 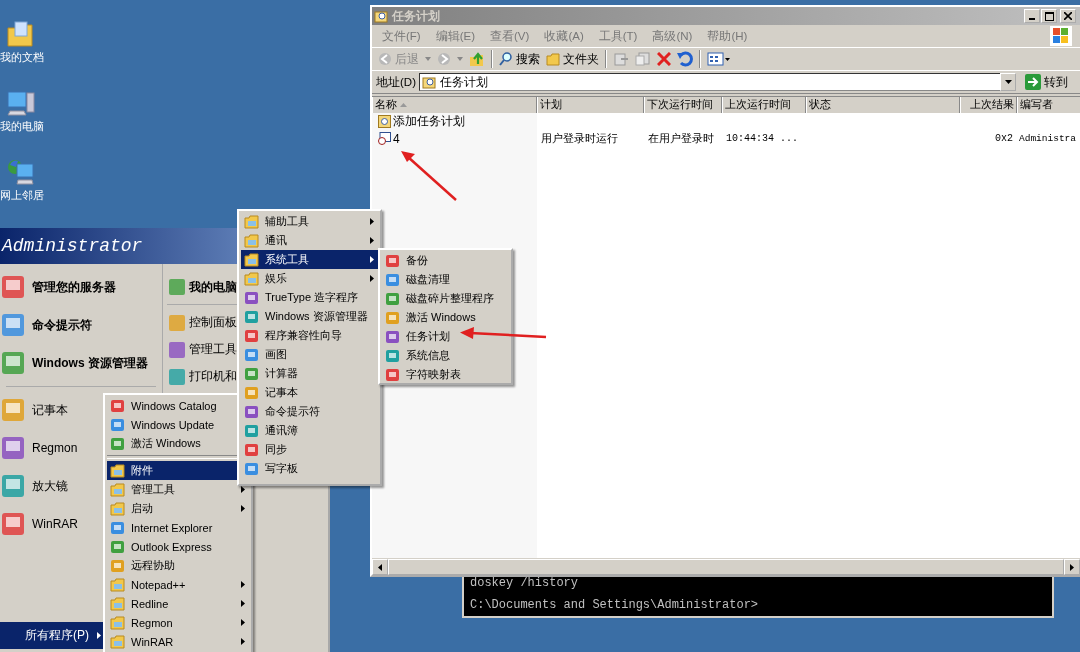 I want to click on table-cell: 0x2, so click(x=1004, y=138).